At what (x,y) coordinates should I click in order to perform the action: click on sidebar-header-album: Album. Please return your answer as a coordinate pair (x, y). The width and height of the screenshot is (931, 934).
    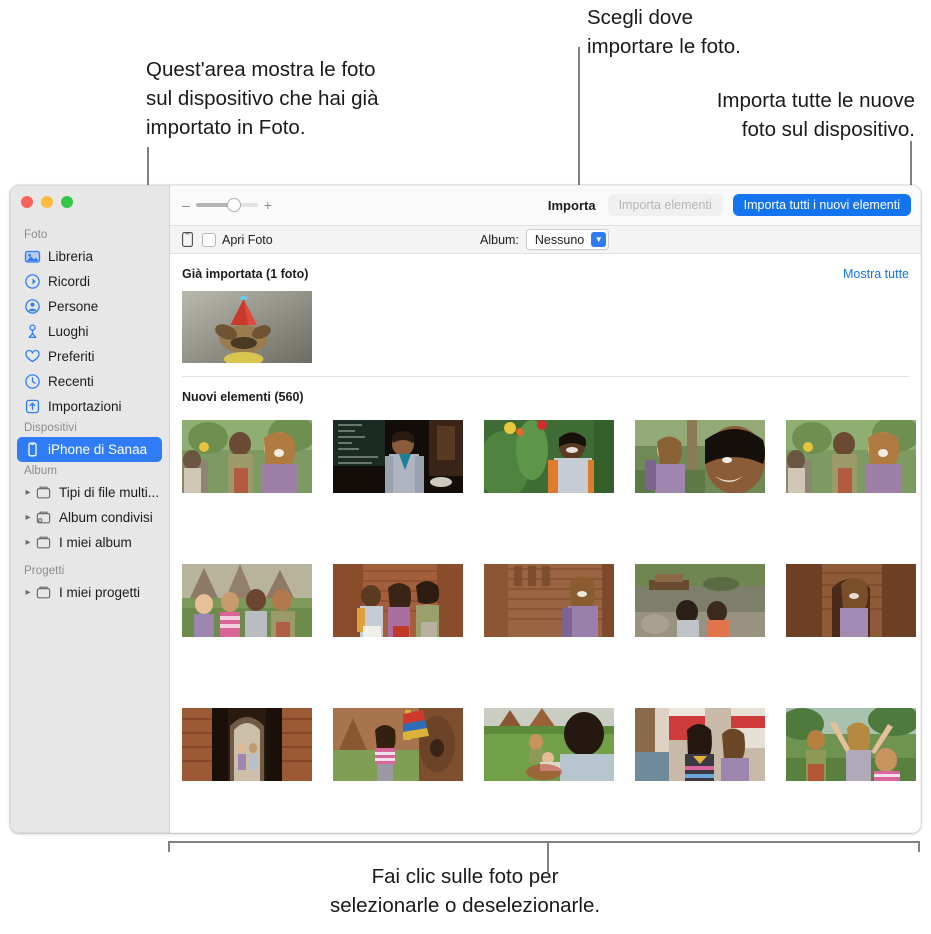
    Looking at the image, I should click on (41, 471).